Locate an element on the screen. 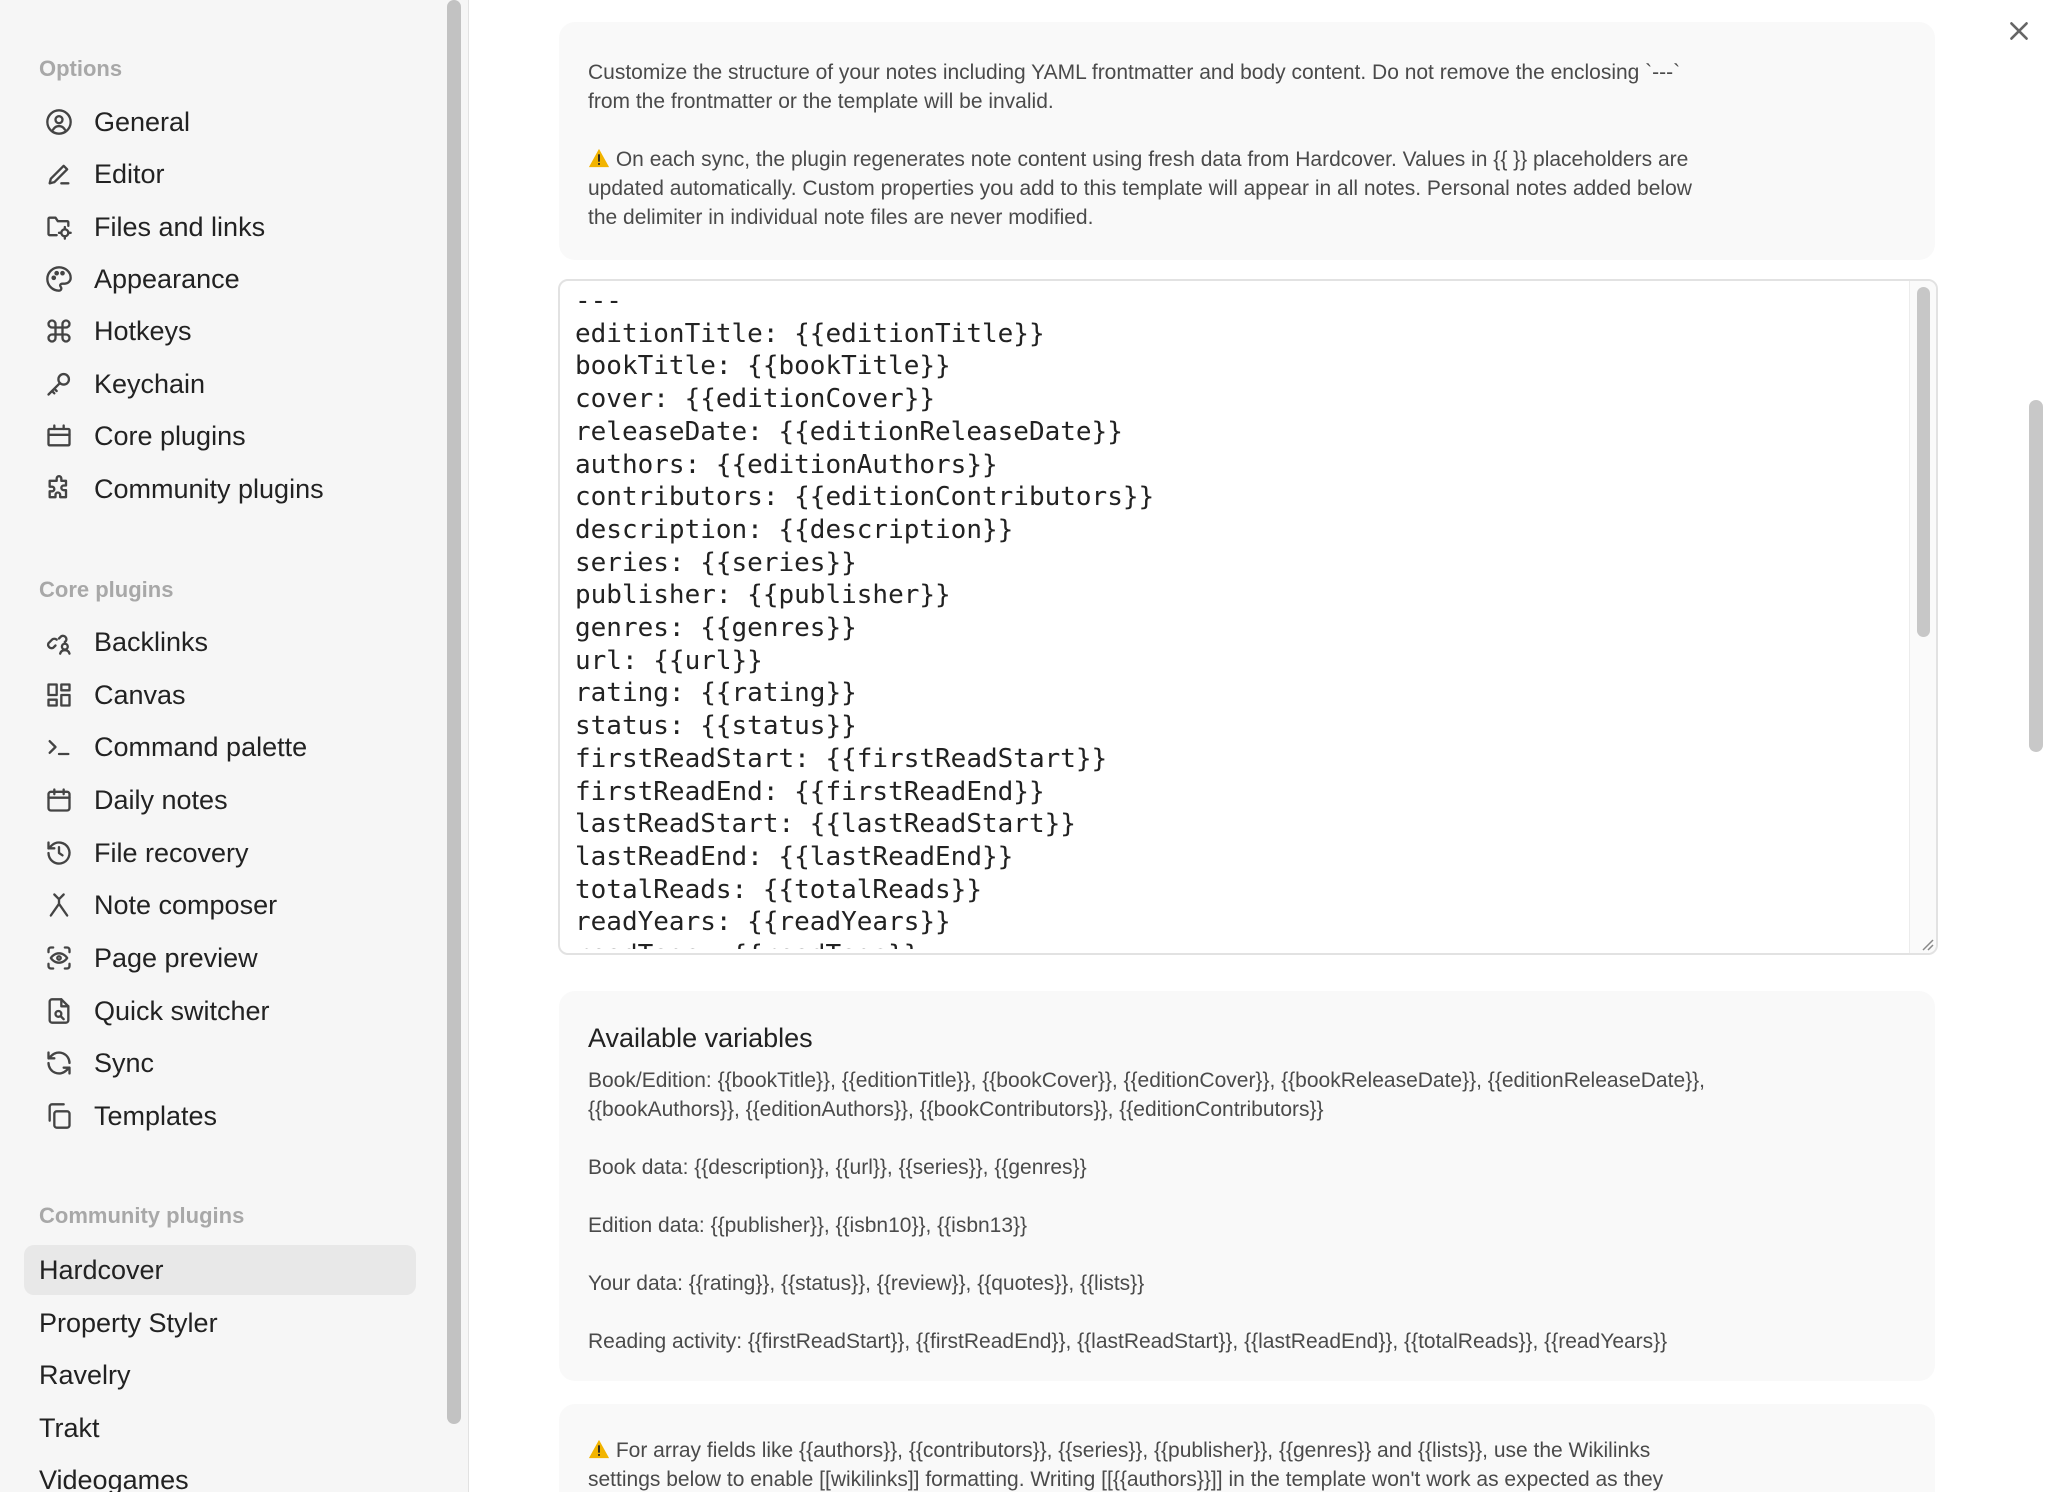  template-line: totalReads: {{totalReads}} is located at coordinates (778, 889).